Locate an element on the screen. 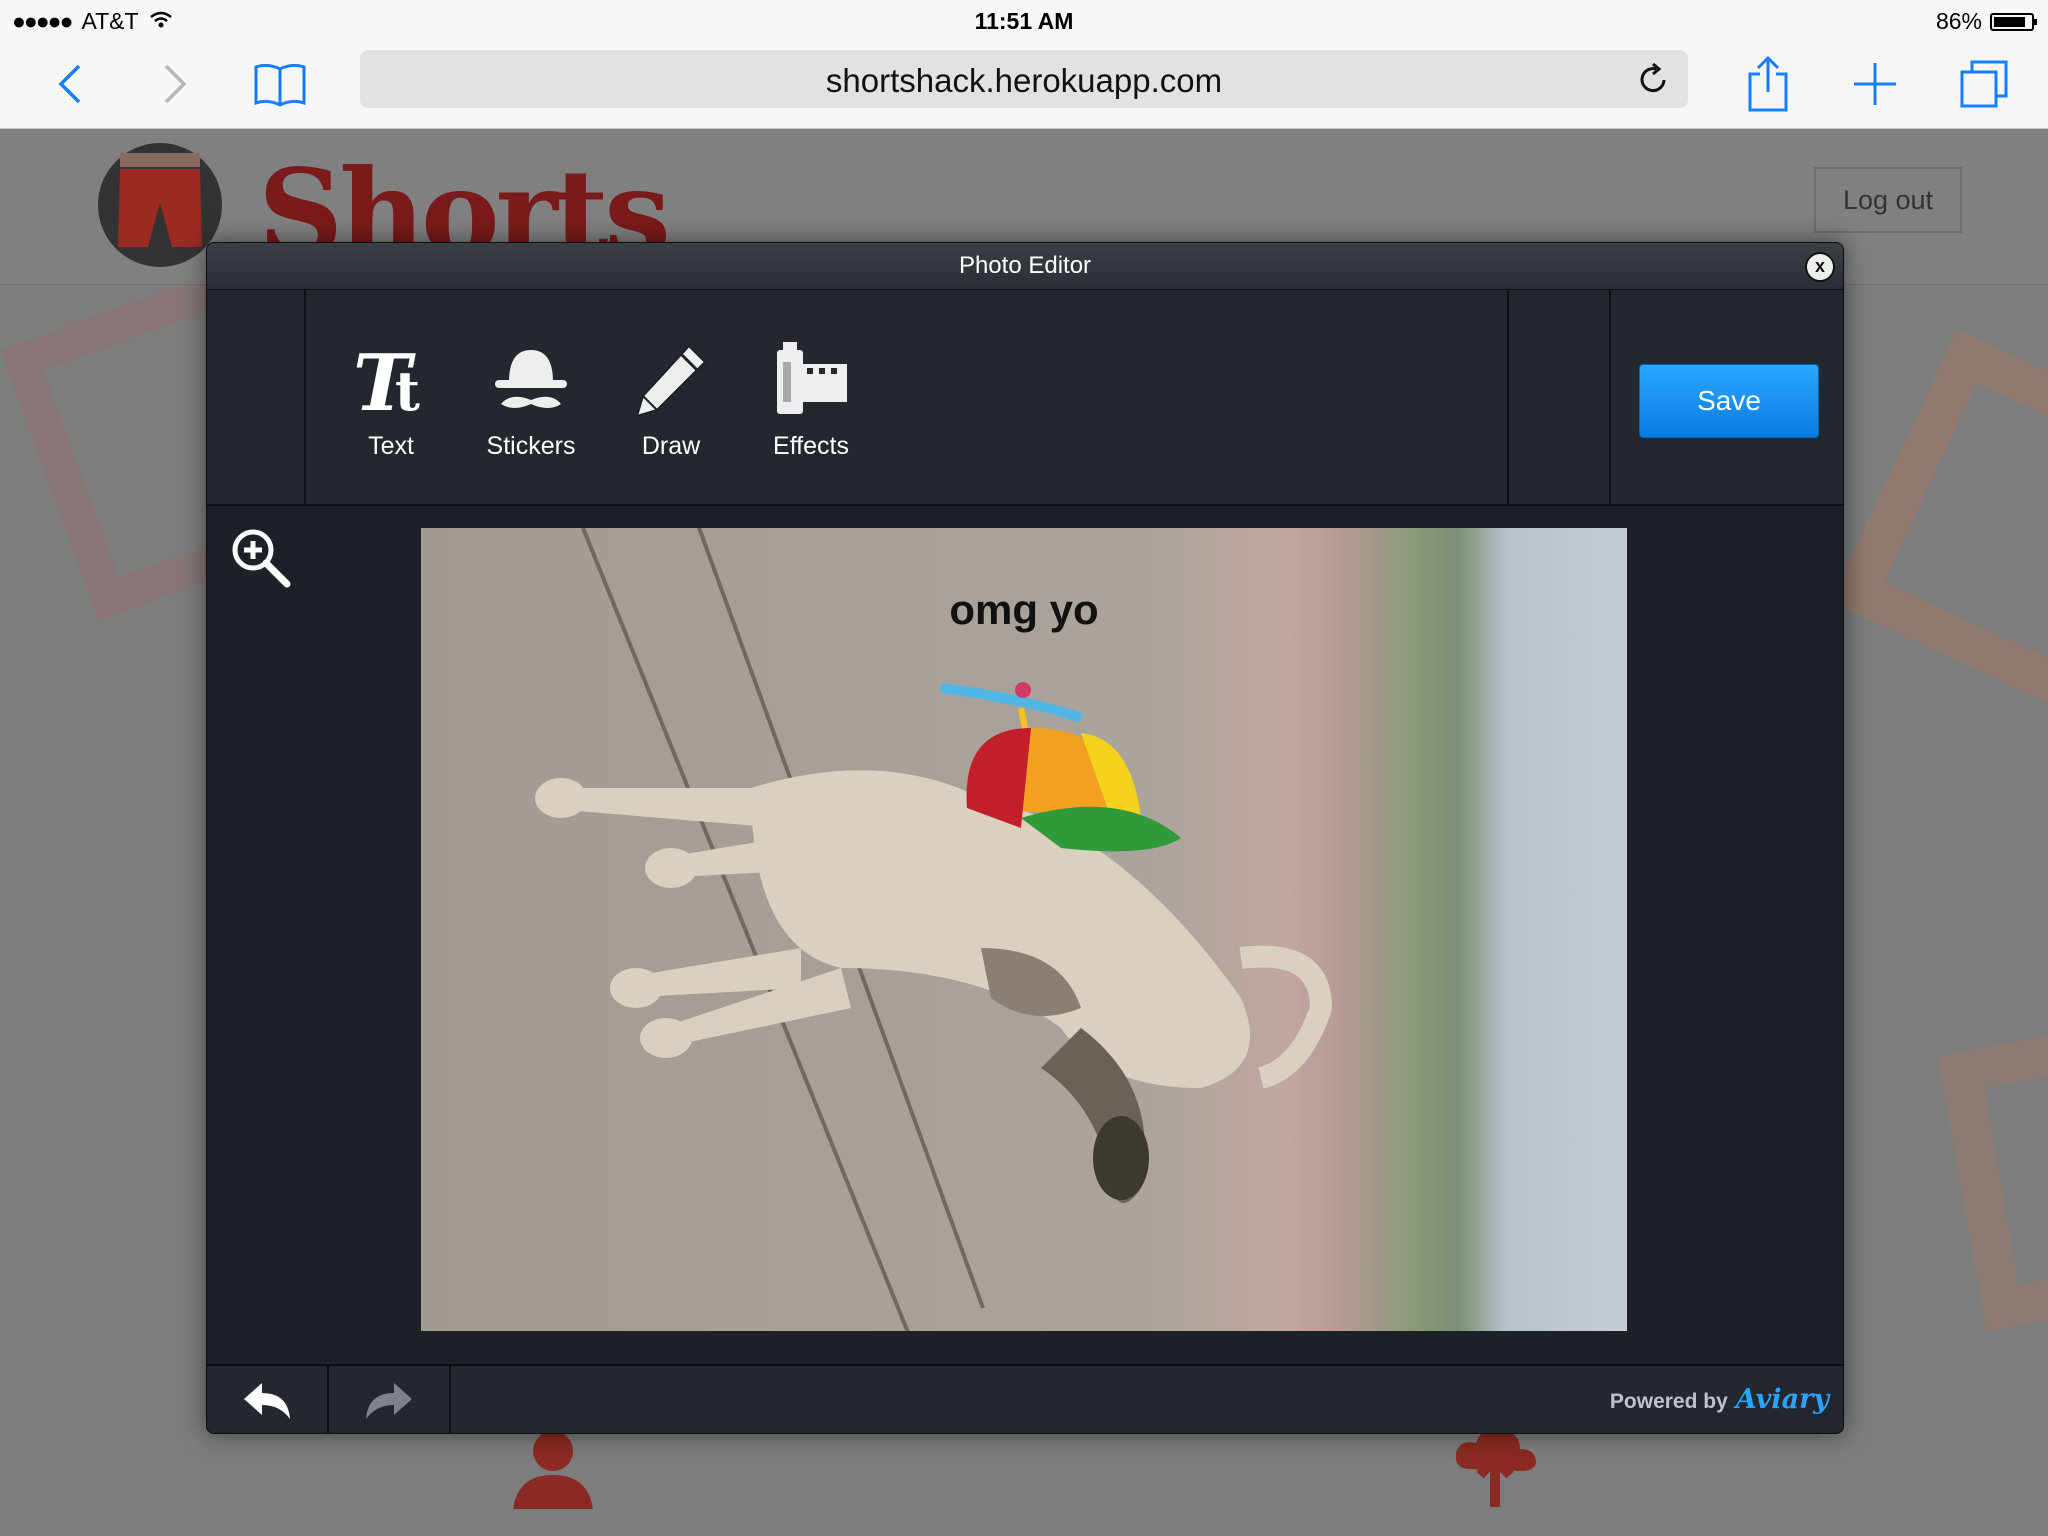  url-text: shortshack.herokuapp.com is located at coordinates (1024, 81).